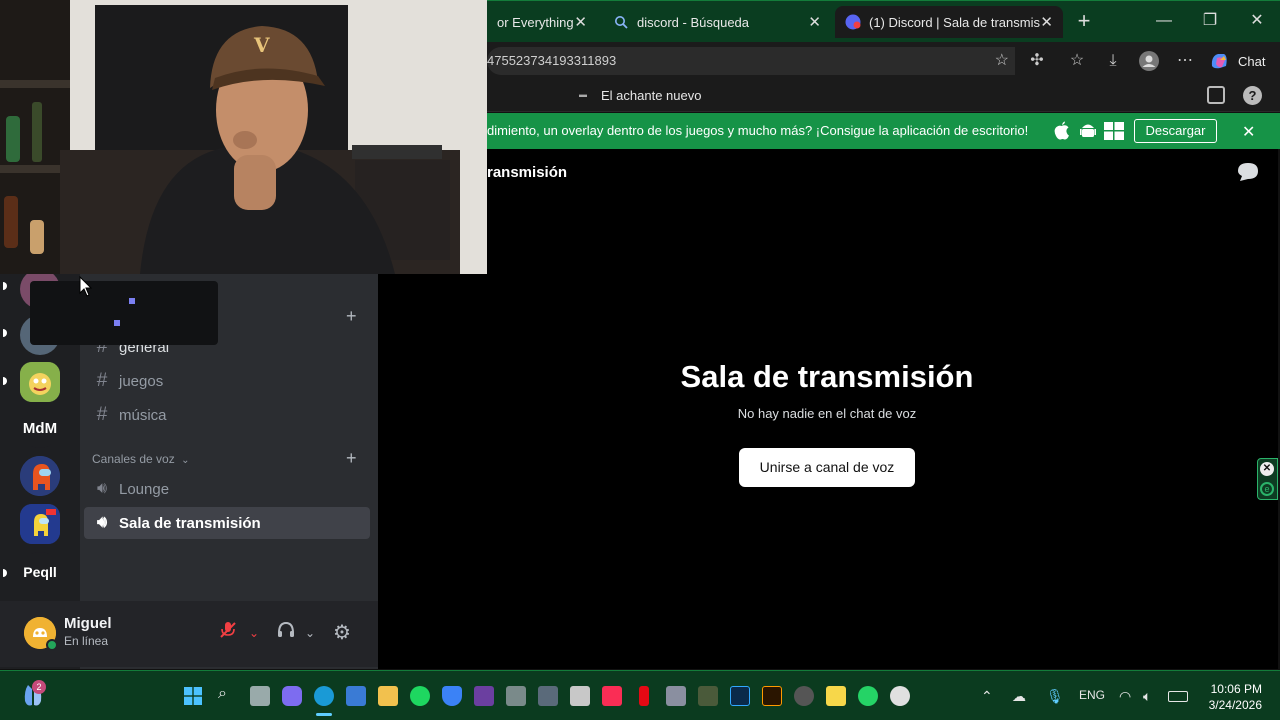 This screenshot has height=720, width=1280. I want to click on new-tab-icon: +, so click(1084, 21).